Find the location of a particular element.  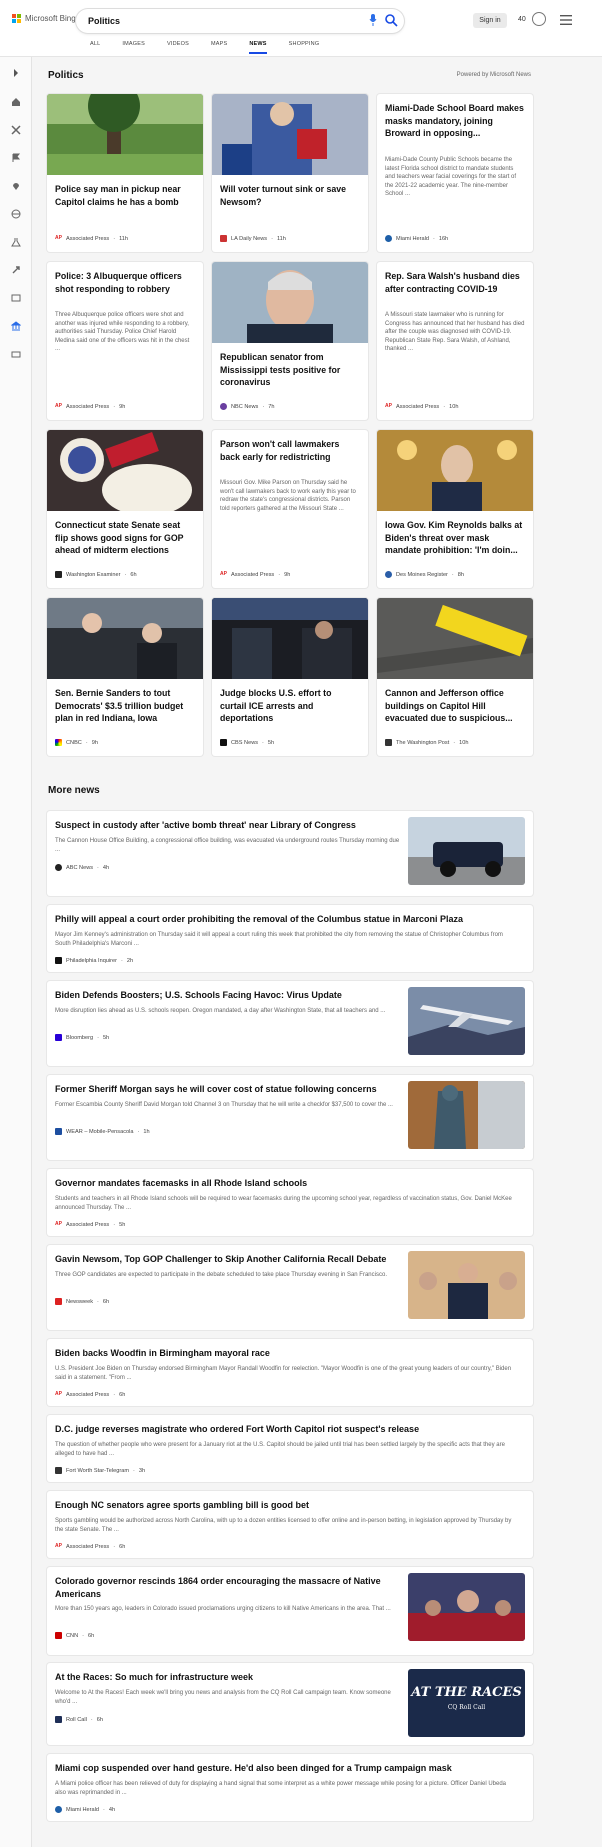

entertainment-icon is located at coordinates (16, 298).